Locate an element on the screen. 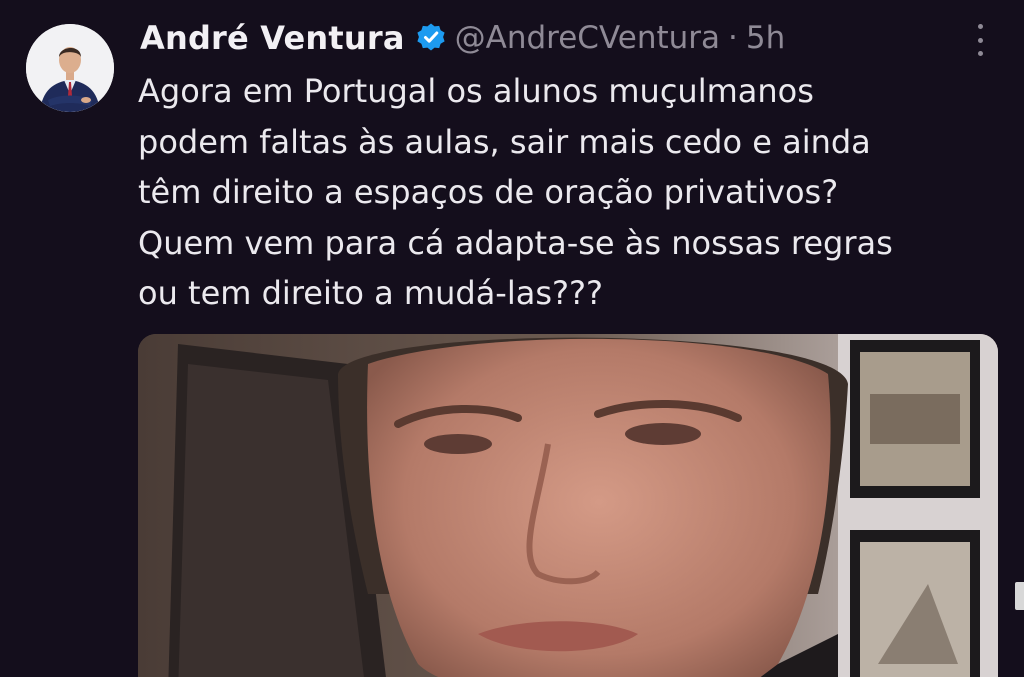 The height and width of the screenshot is (677, 1024). avatar is located at coordinates (70, 68).